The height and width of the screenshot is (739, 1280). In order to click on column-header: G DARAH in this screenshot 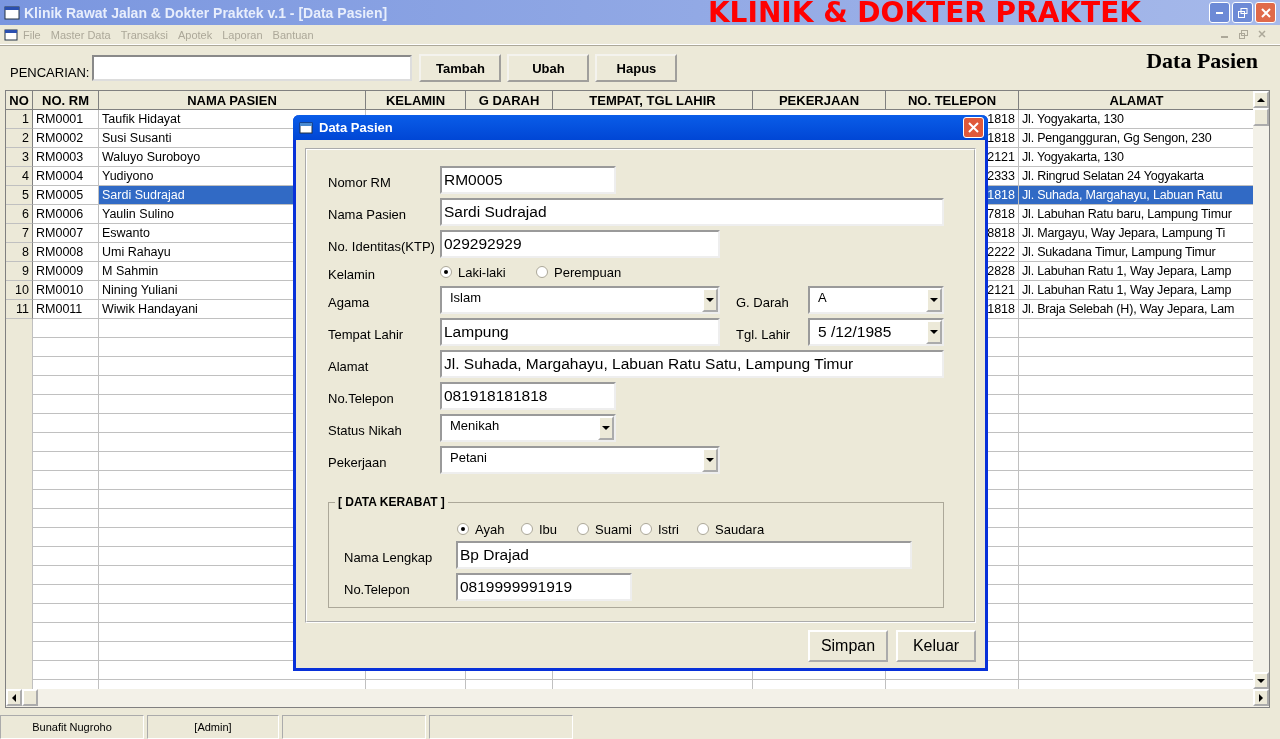, I will do `click(509, 100)`.